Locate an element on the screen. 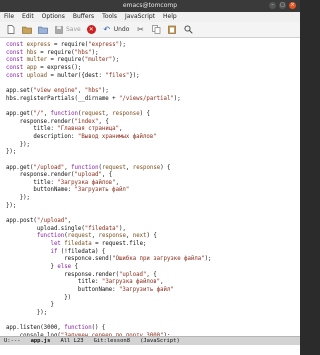 Image resolution: width=320 pixels, height=355 pixels. close-buffer-icon: ✕ is located at coordinates (91, 29).